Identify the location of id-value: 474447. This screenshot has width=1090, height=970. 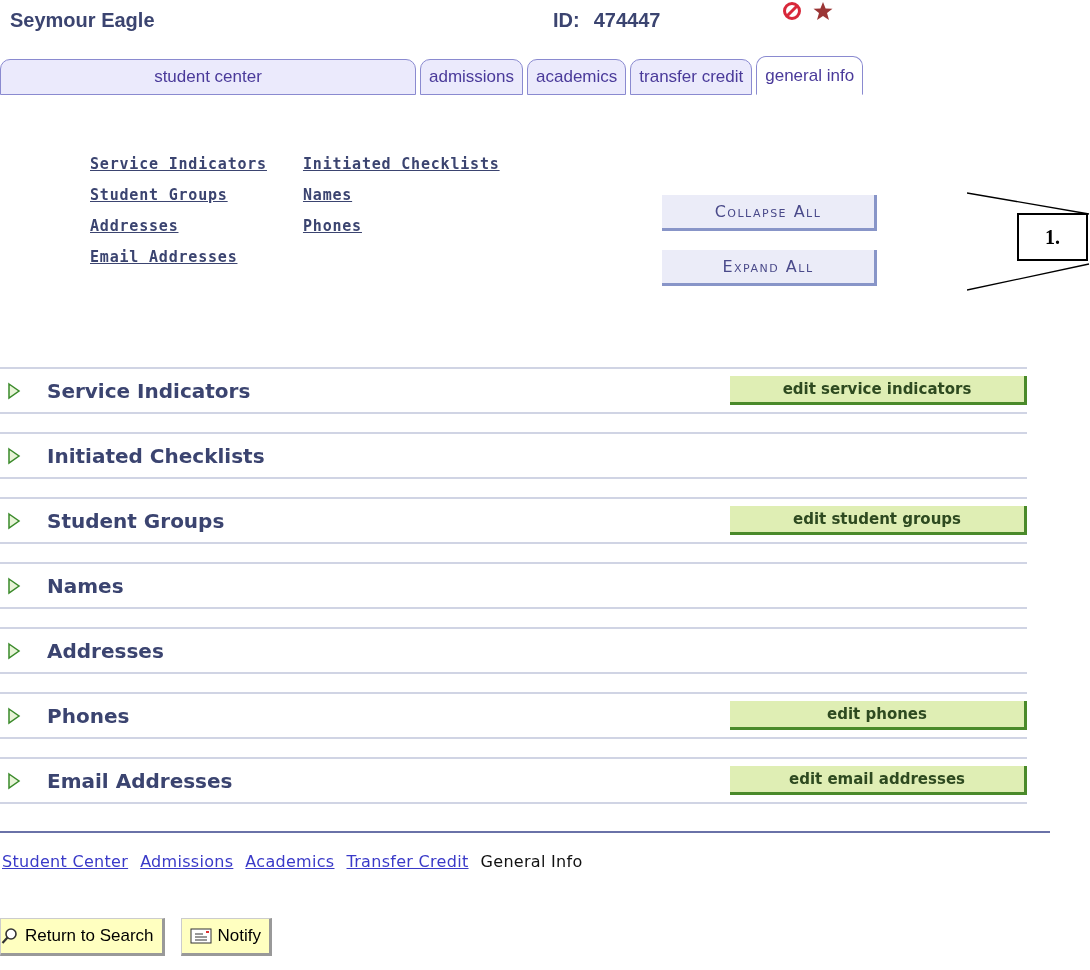
(627, 20).